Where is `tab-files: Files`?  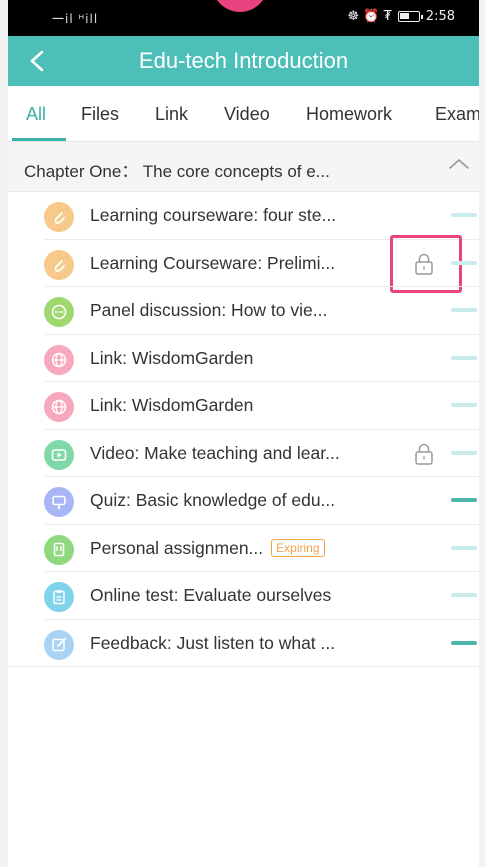 tab-files: Files is located at coordinates (100, 114).